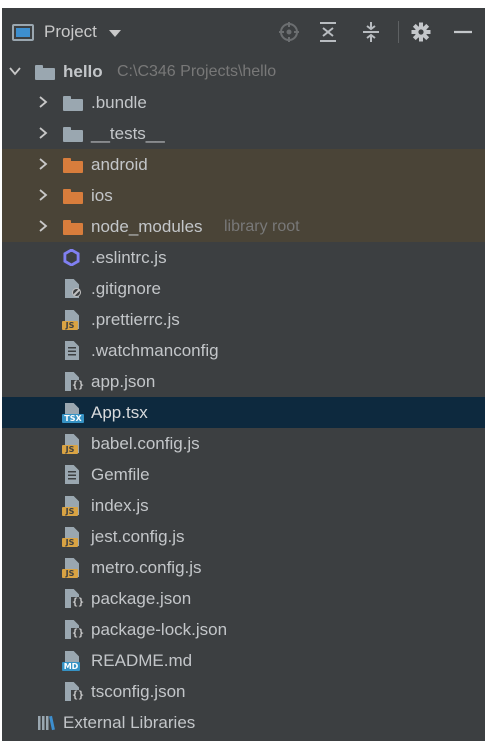 This screenshot has width=487, height=741. I want to click on project-view-selector: Project, so click(66, 32).